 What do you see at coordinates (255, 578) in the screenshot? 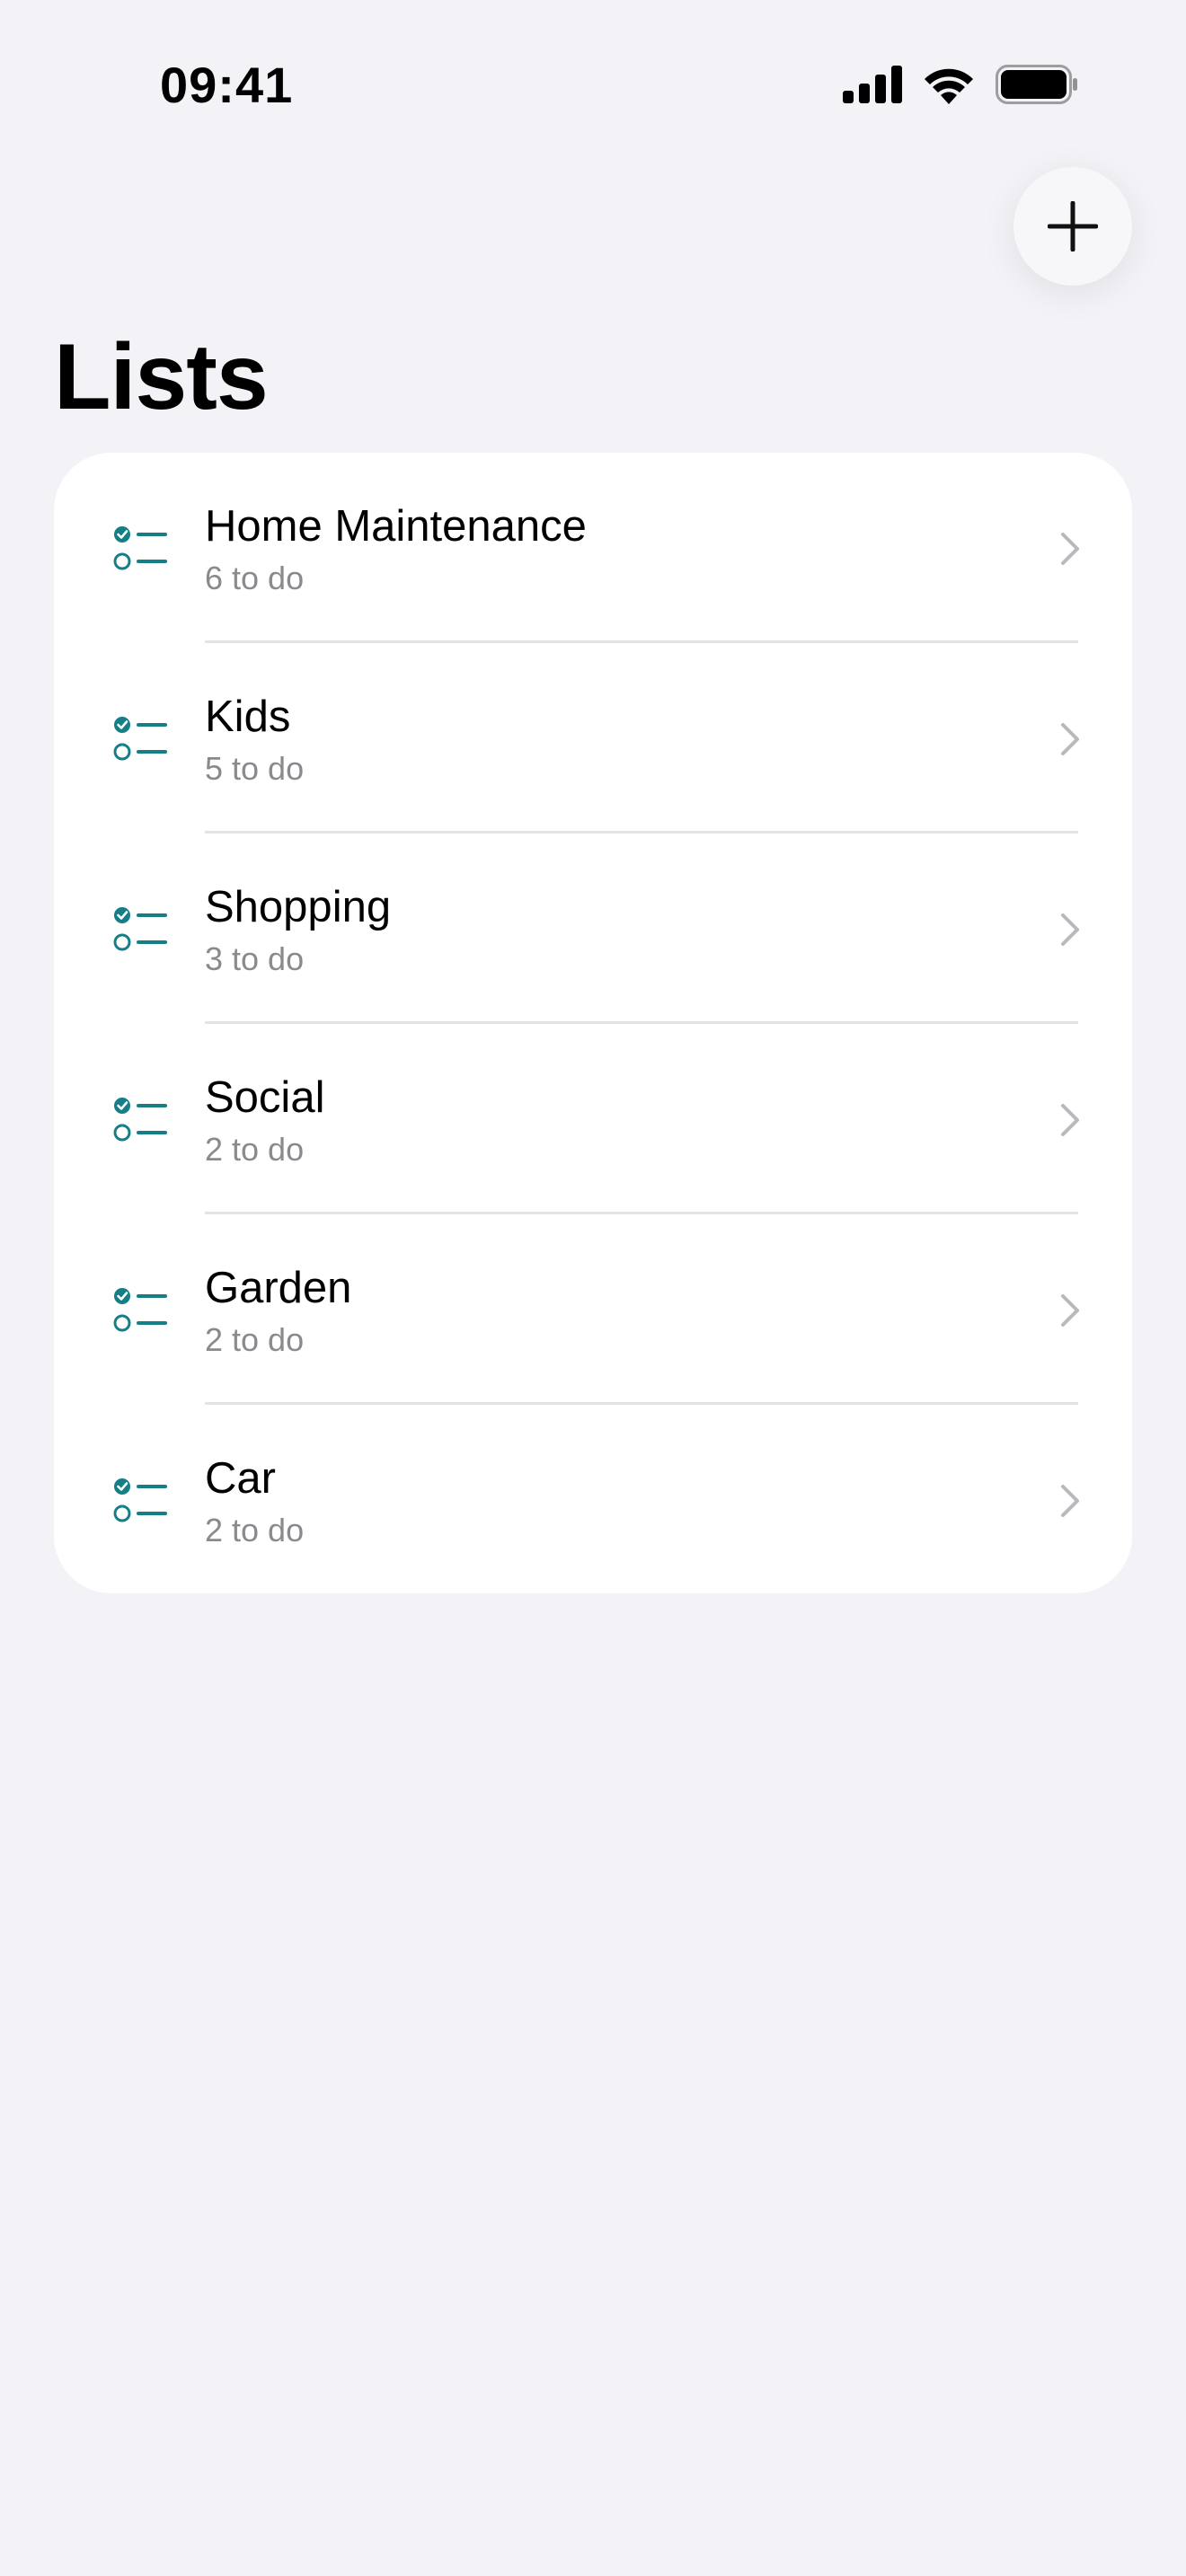
I see `list-count: 6 to do` at bounding box center [255, 578].